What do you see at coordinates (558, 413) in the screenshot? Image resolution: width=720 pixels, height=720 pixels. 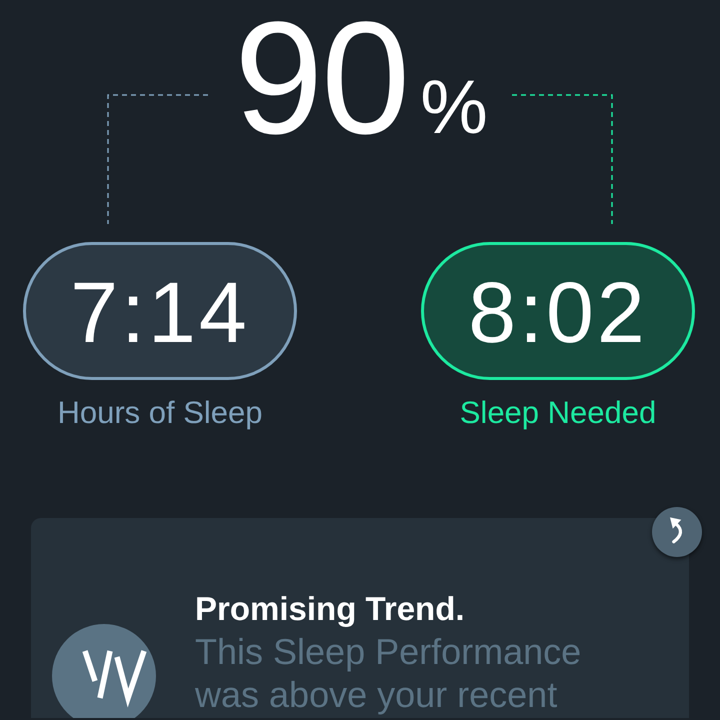 I see `metric-label: Sleep Needed` at bounding box center [558, 413].